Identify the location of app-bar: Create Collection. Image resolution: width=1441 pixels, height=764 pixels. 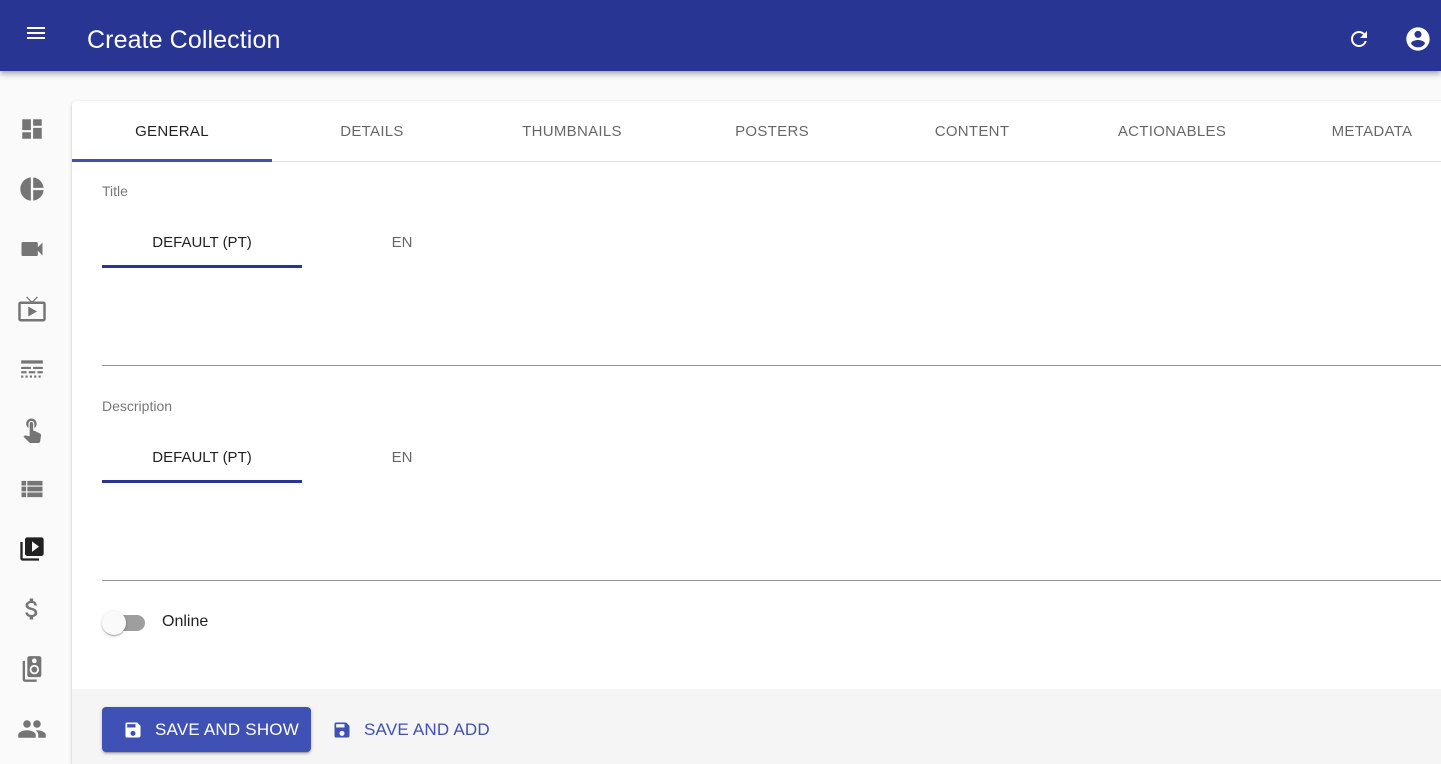
(720, 35).